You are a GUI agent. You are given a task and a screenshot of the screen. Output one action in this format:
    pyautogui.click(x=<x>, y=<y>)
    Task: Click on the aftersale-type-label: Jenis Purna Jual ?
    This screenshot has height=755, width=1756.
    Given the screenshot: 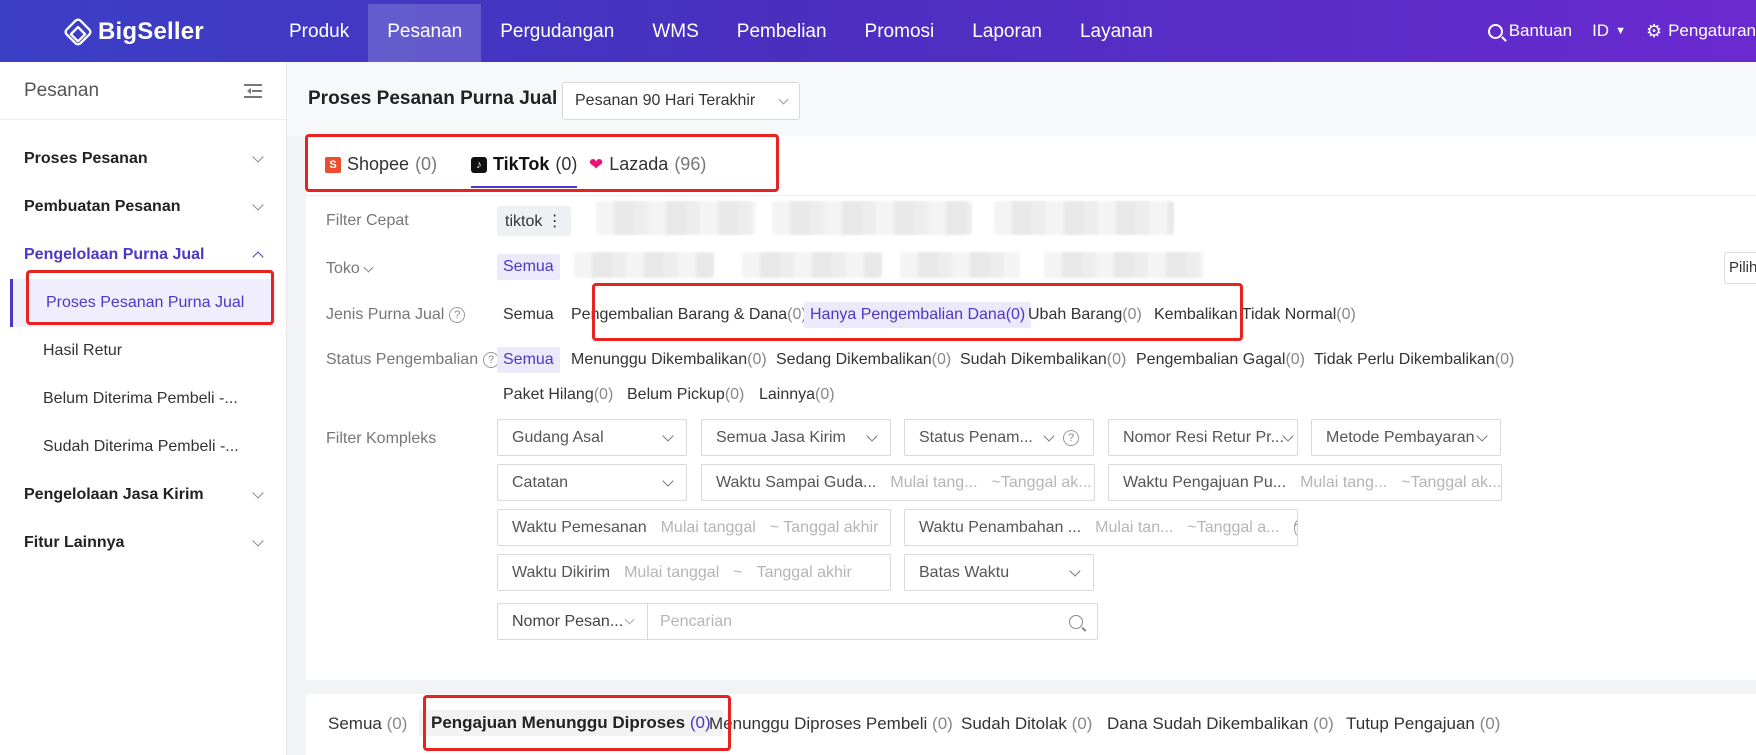 What is the action you would take?
    pyautogui.click(x=396, y=315)
    